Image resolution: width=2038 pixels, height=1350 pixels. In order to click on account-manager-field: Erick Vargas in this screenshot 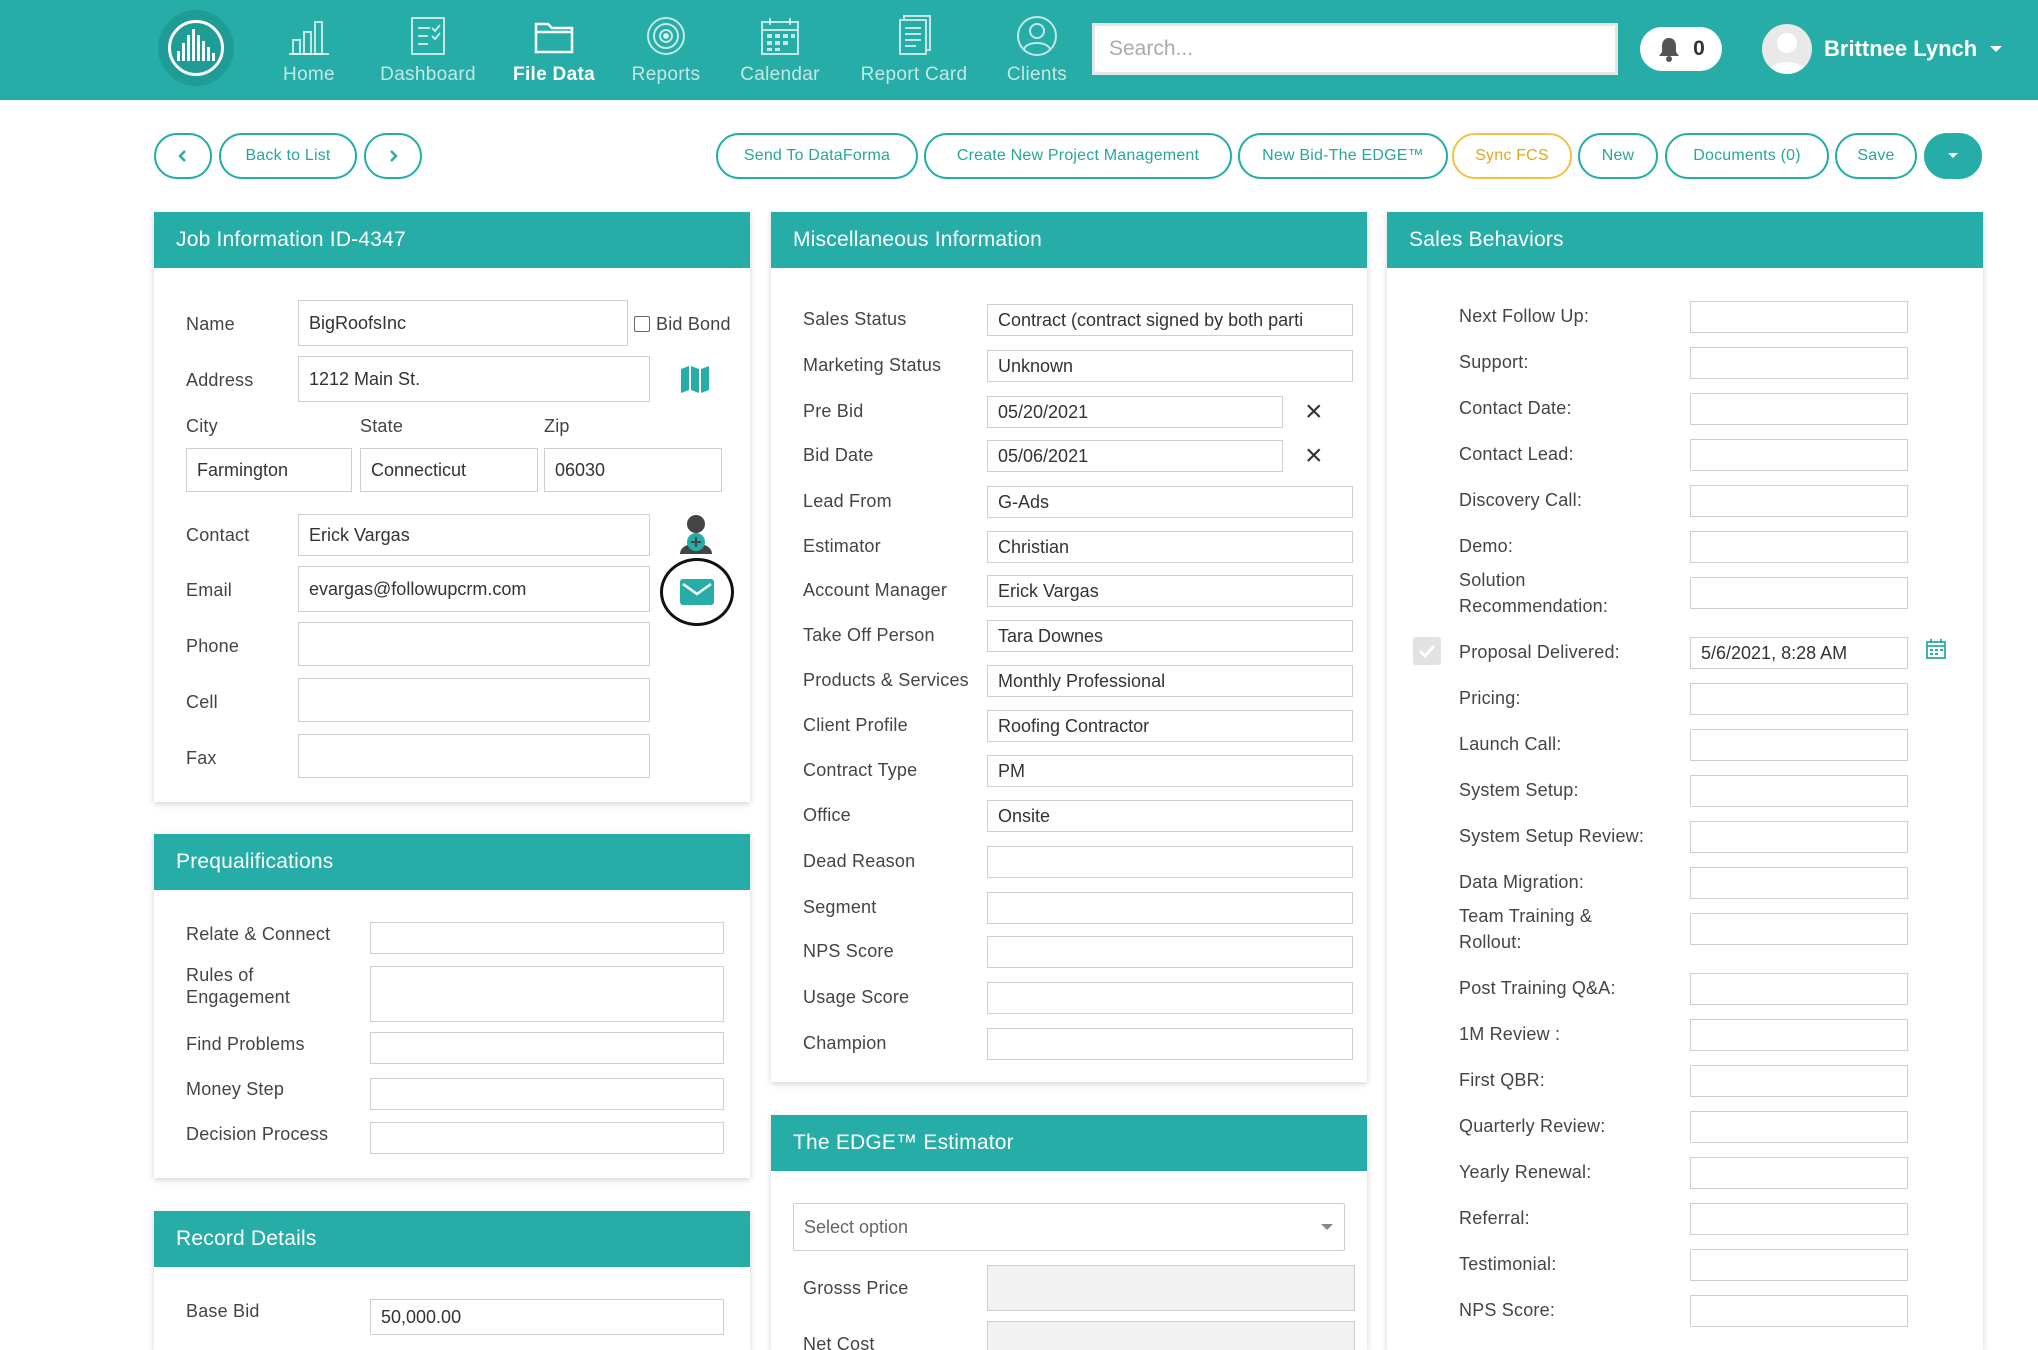, I will do `click(1170, 591)`.